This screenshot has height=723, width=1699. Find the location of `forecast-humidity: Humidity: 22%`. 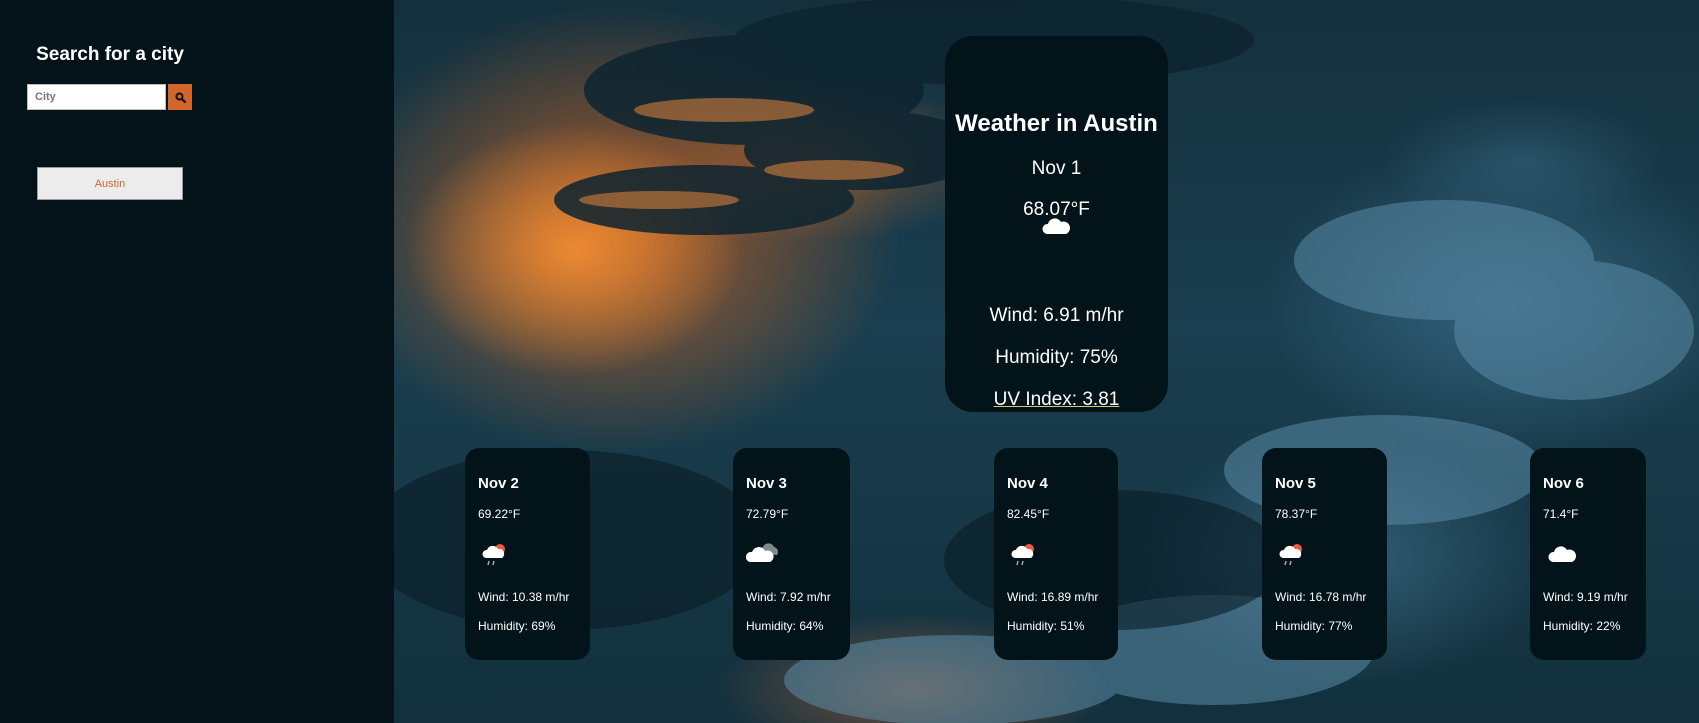

forecast-humidity: Humidity: 22% is located at coordinates (1582, 626).